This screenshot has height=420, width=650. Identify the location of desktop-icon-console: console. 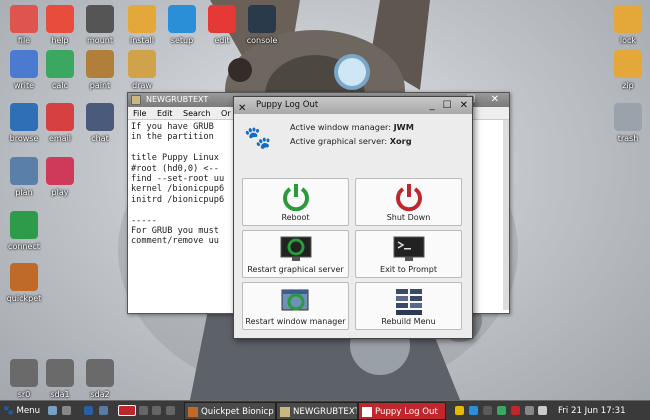
(262, 25).